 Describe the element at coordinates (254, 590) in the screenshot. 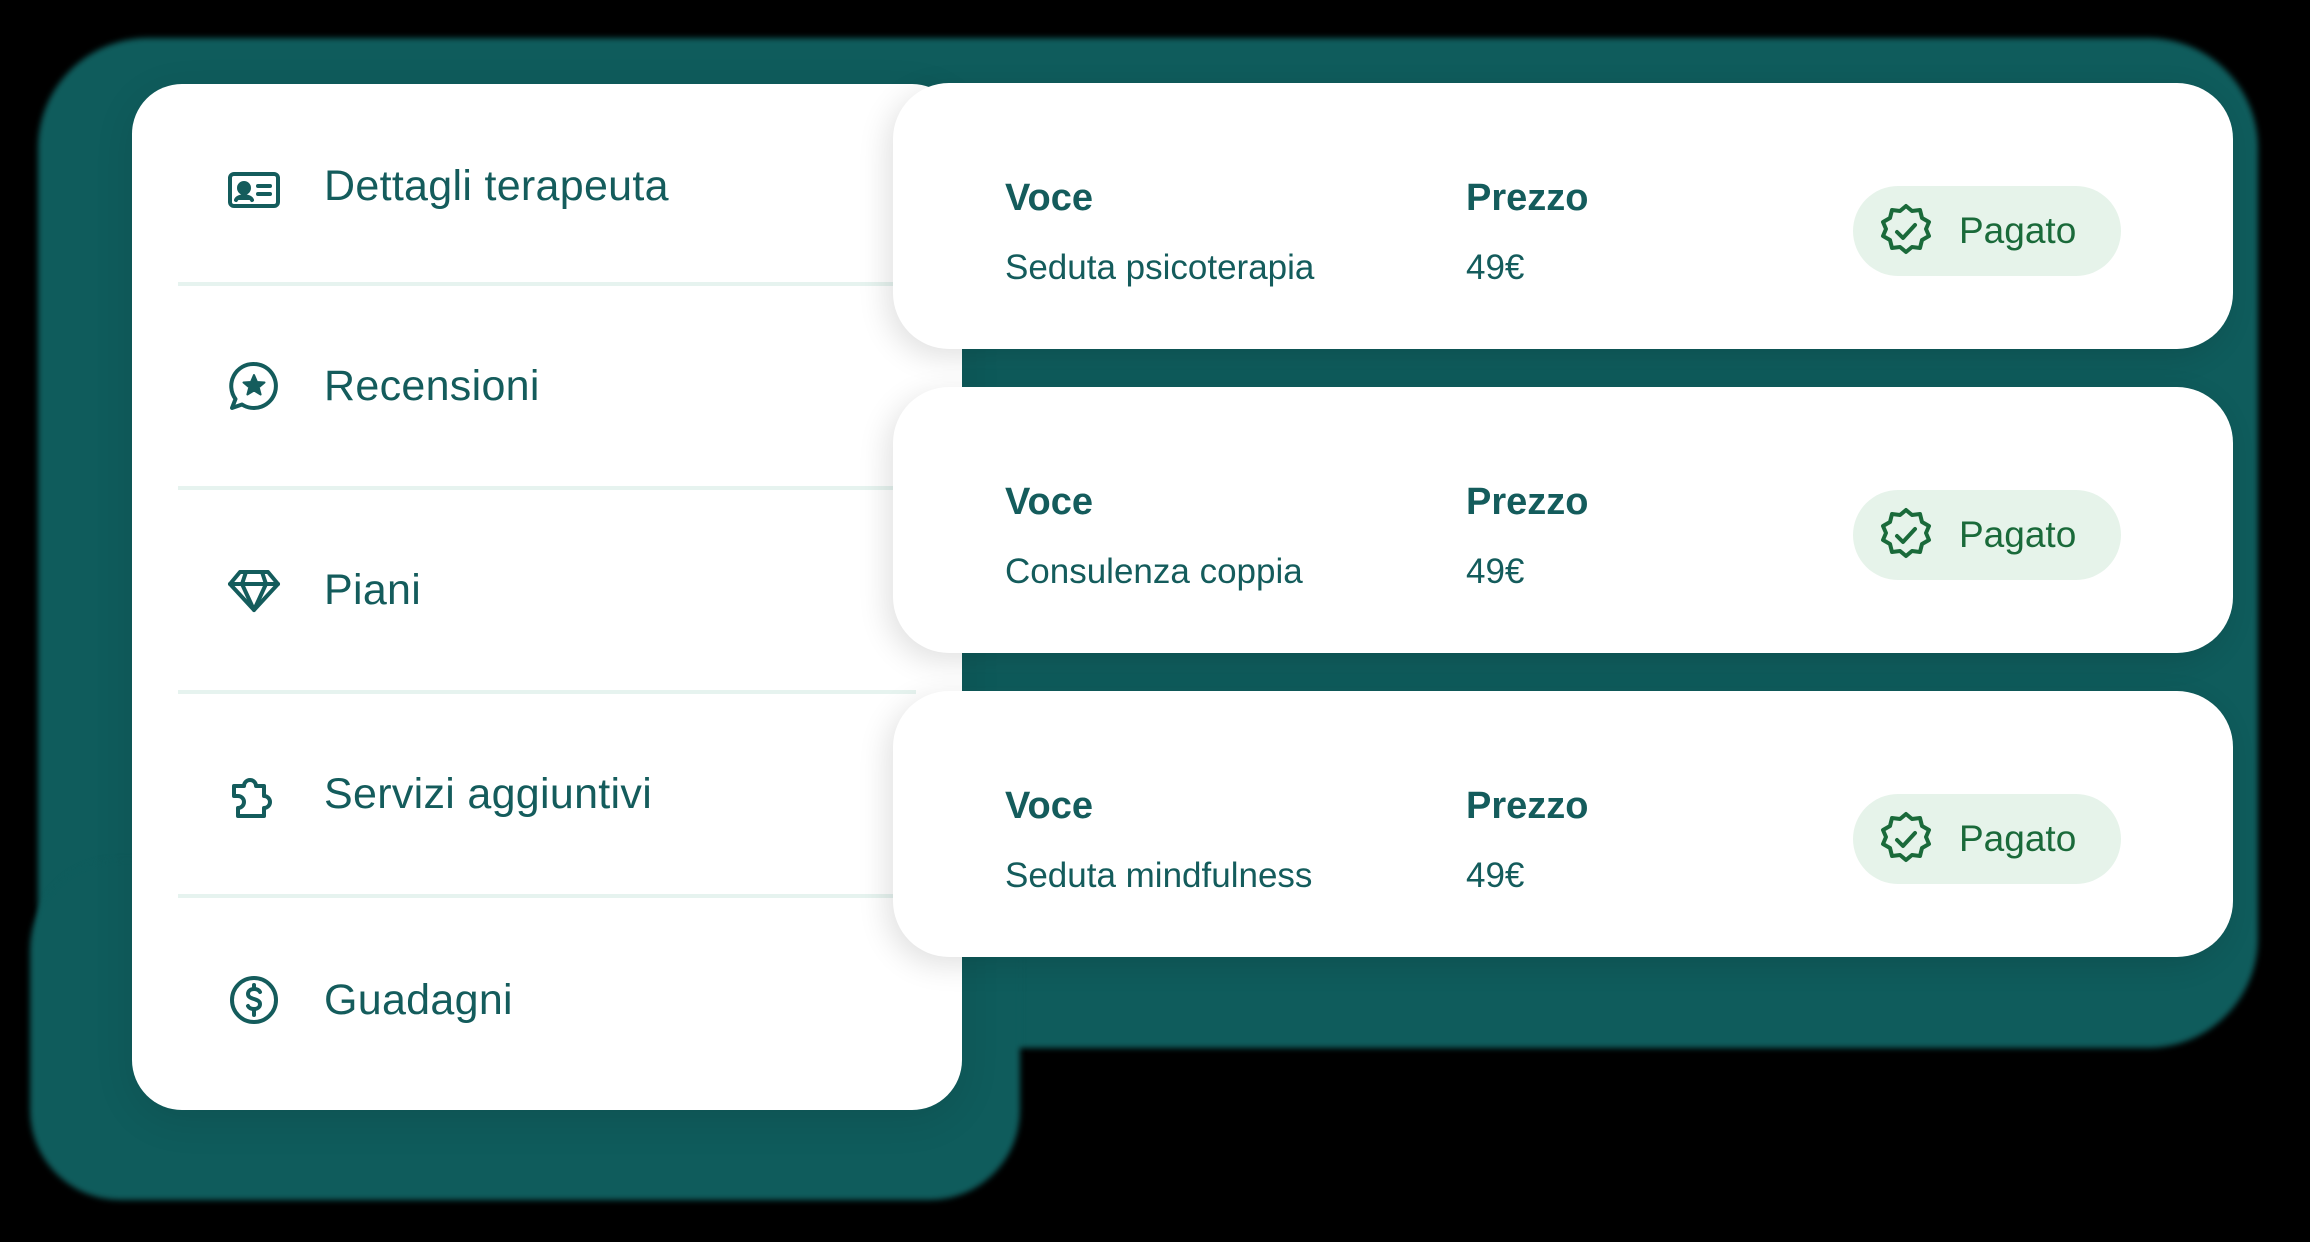

I see `diamond-icon` at that location.